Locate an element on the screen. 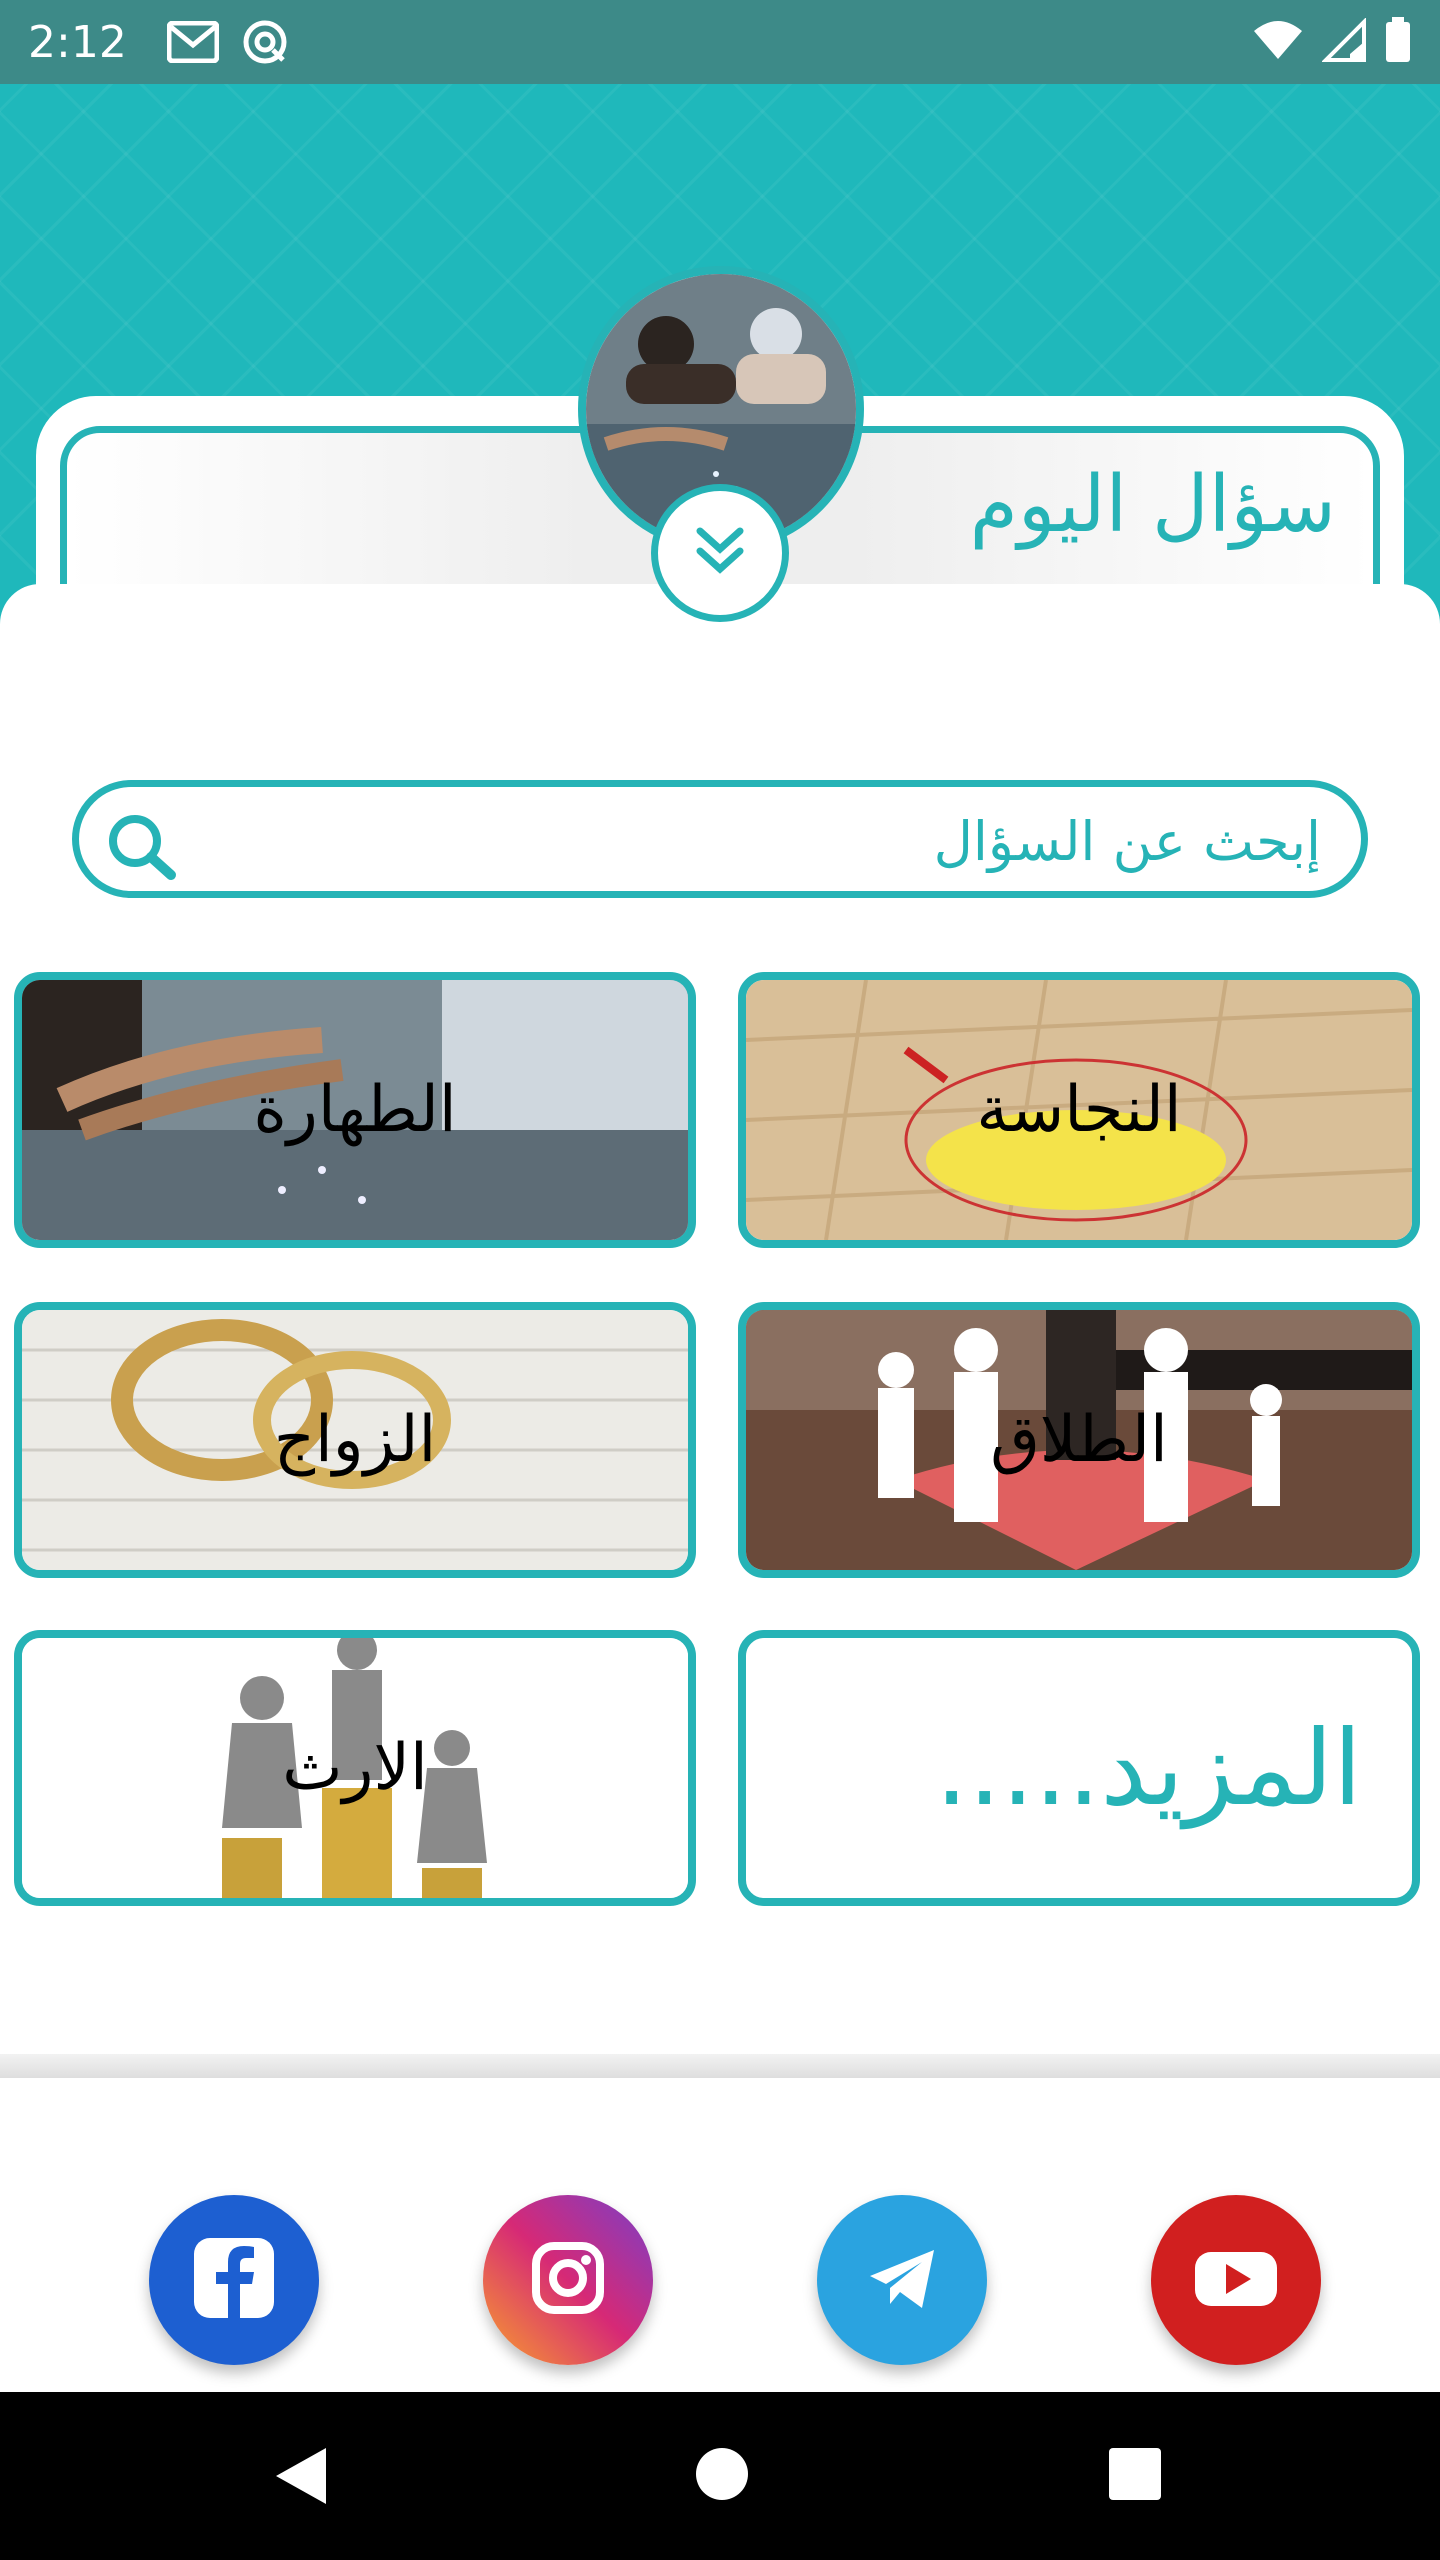 Image resolution: width=1440 pixels, height=2560 pixels. category-tile-zawaj: الزواج is located at coordinates (355, 1440).